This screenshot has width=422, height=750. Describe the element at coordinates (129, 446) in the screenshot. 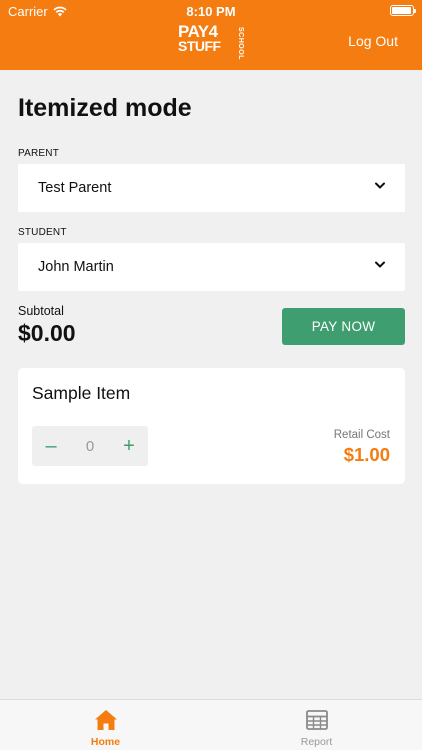

I see `increment-button: +` at that location.